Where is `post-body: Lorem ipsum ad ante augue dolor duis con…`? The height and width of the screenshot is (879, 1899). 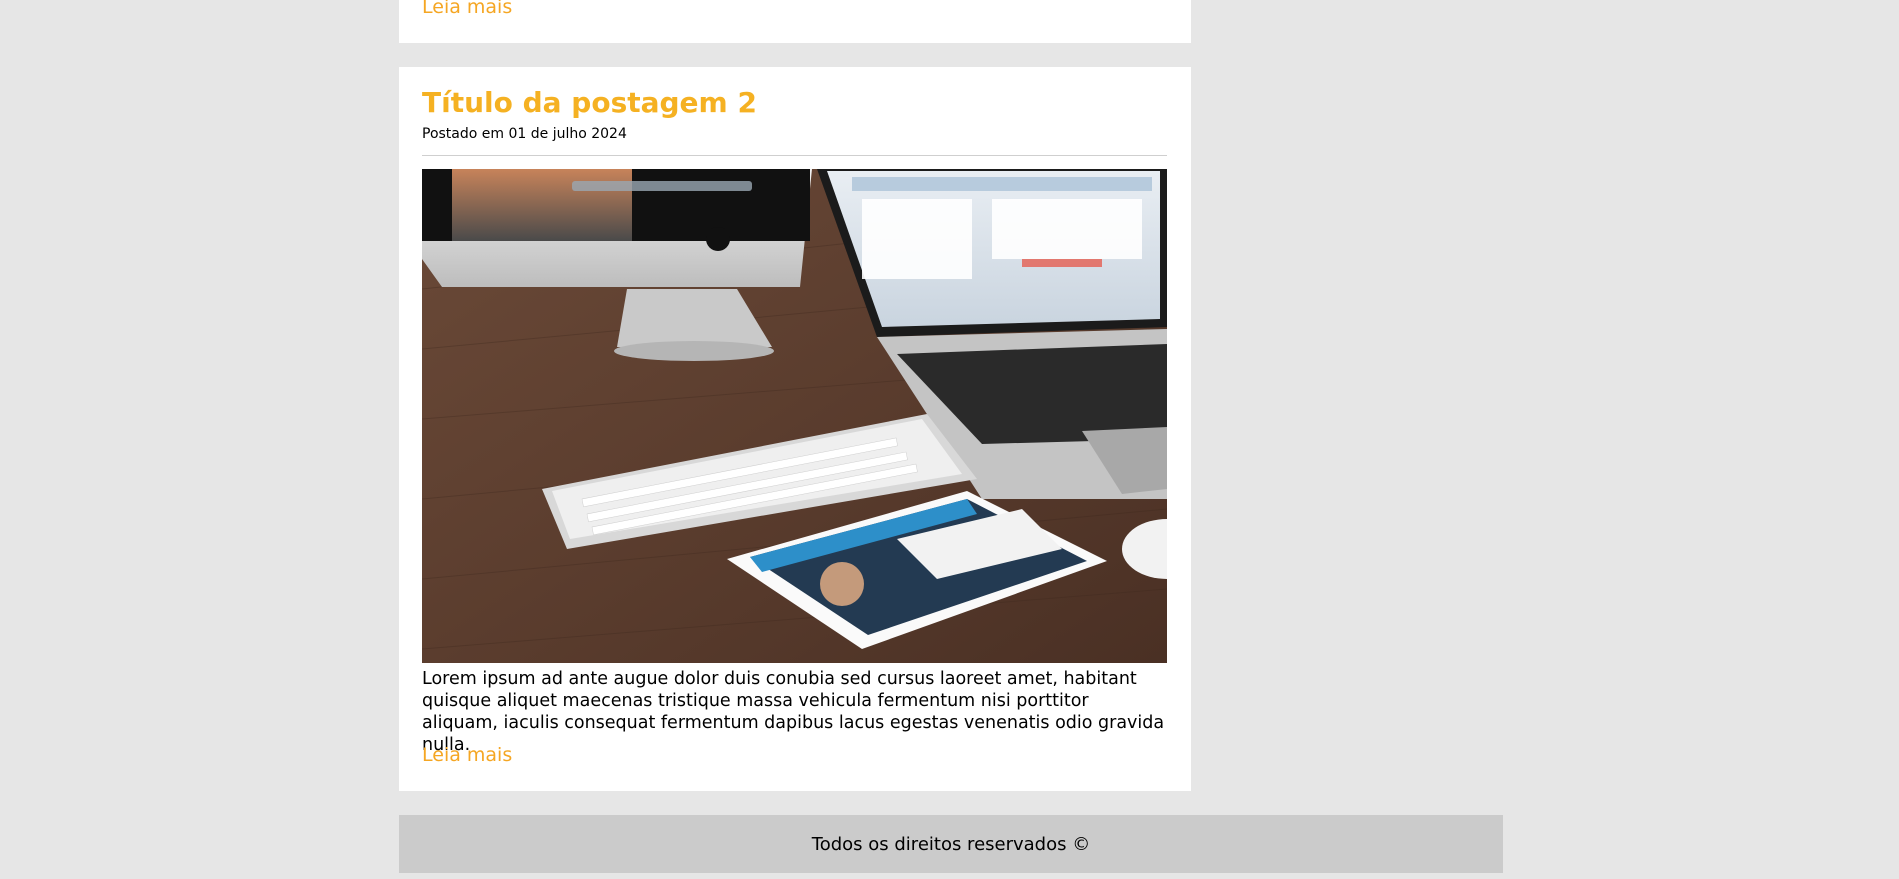 post-body: Lorem ipsum ad ante augue dolor duis con… is located at coordinates (793, 712).